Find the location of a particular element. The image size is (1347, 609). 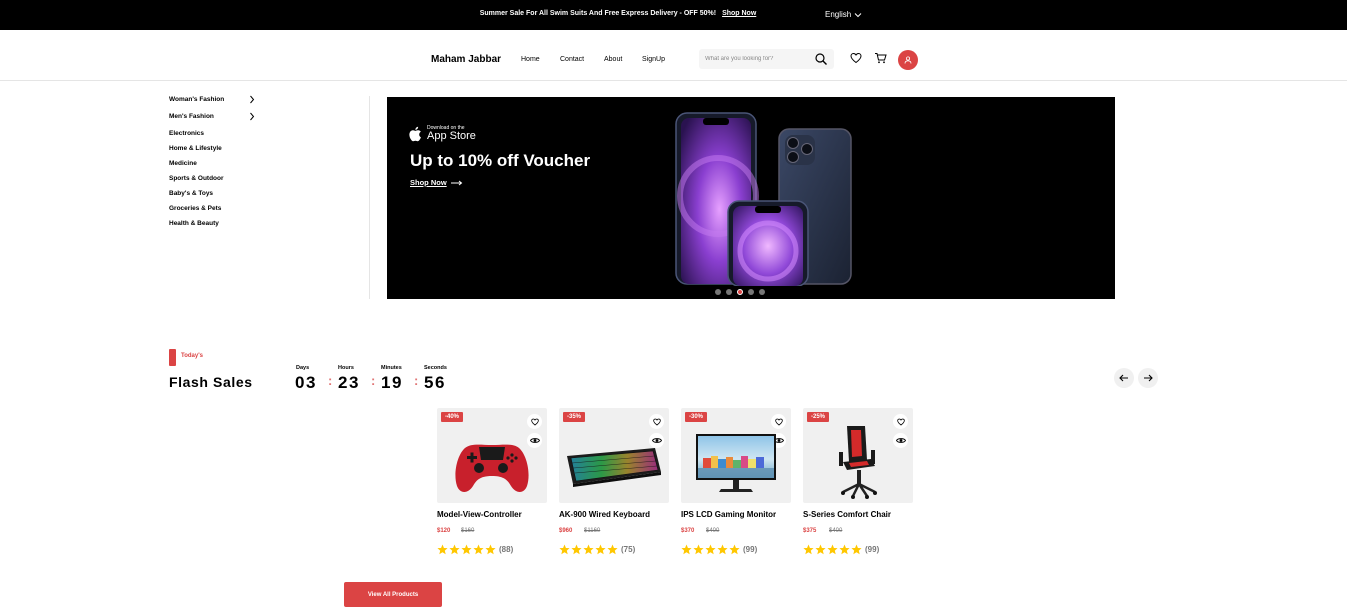

product-old-price: $160 is located at coordinates (468, 531).